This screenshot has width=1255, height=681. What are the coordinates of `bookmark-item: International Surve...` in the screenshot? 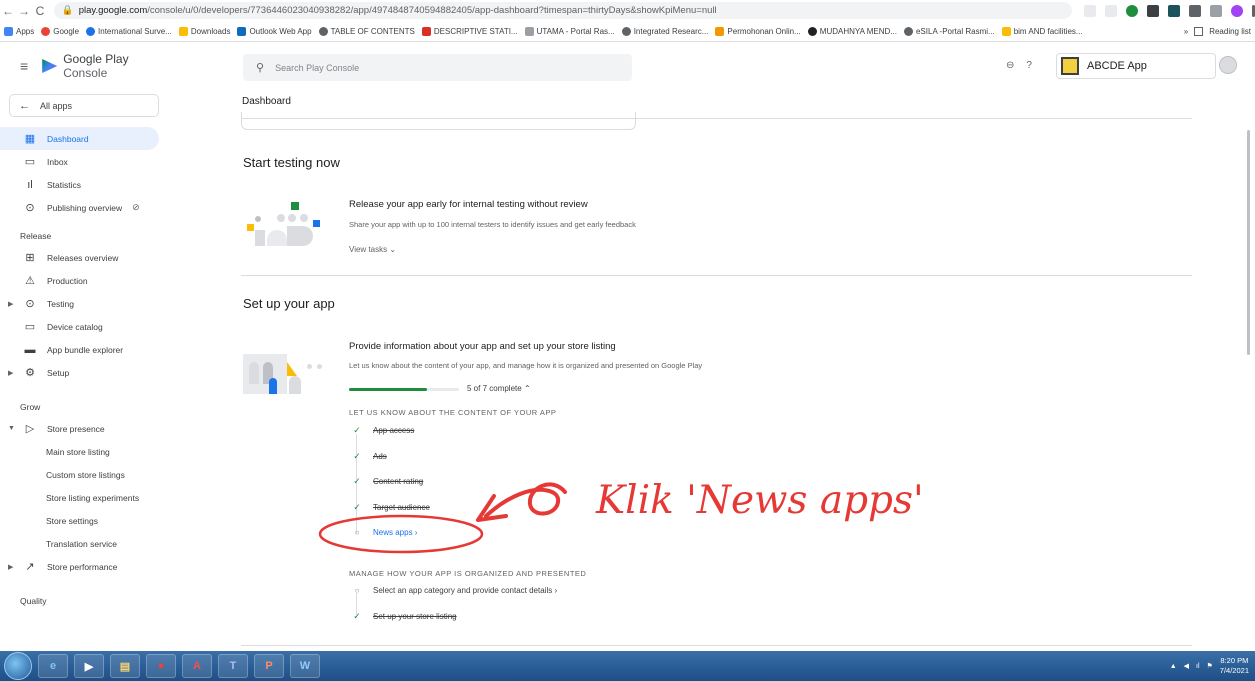 It's located at (129, 31).